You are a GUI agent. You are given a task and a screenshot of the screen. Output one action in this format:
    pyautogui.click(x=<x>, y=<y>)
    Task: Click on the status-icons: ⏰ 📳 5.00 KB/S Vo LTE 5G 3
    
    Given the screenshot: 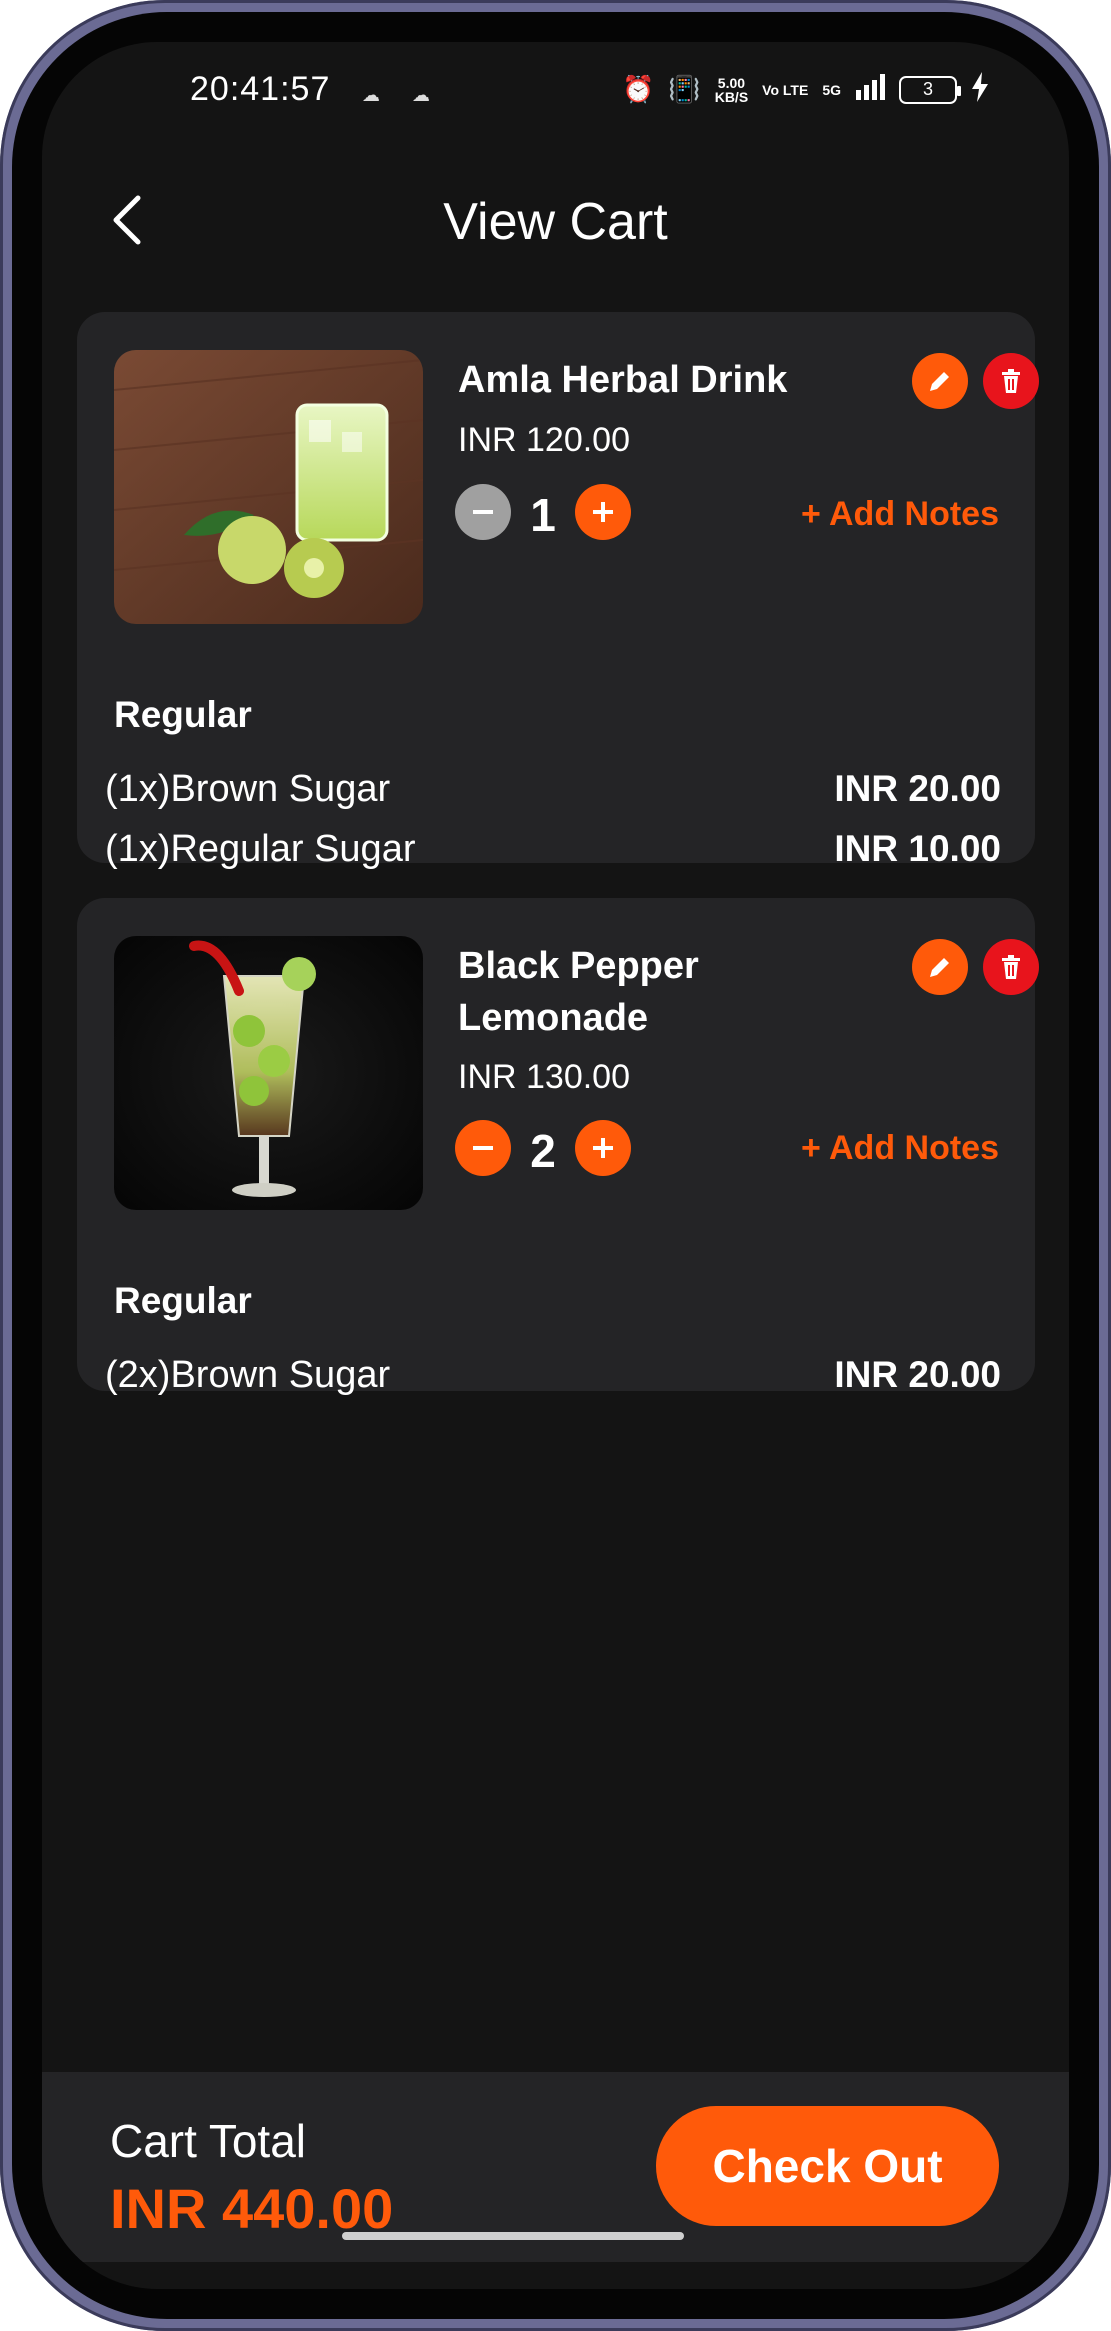 What is the action you would take?
    pyautogui.click(x=805, y=89)
    